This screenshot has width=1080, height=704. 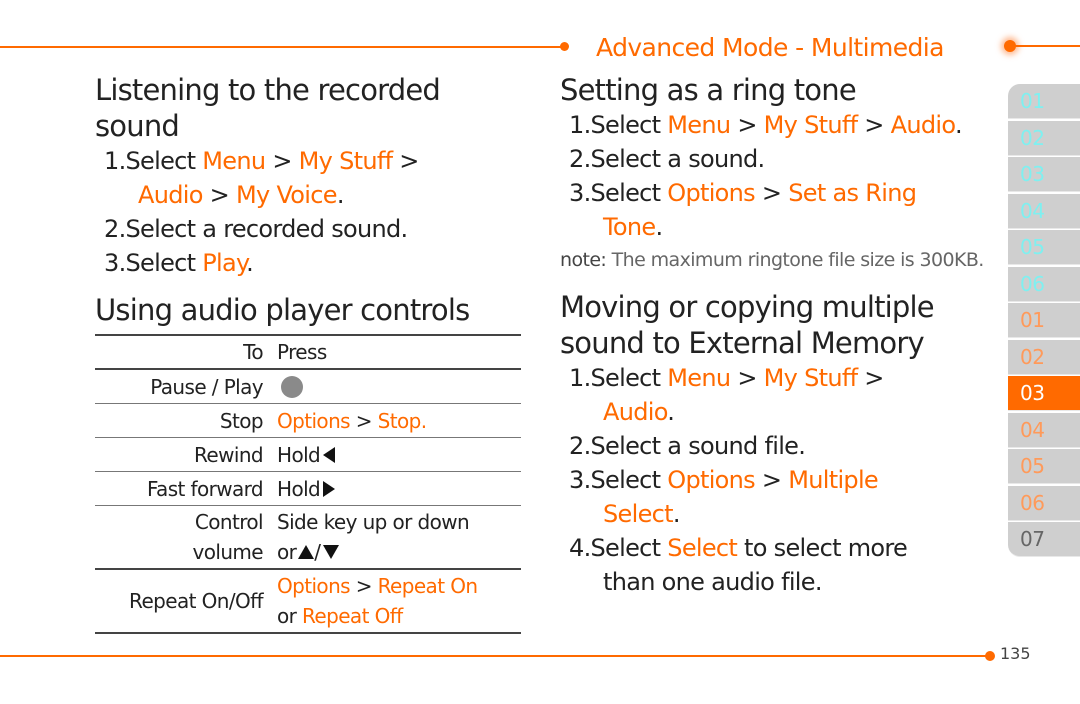 I want to click on section-title: Advanced Mode - Multimedia, so click(x=770, y=47).